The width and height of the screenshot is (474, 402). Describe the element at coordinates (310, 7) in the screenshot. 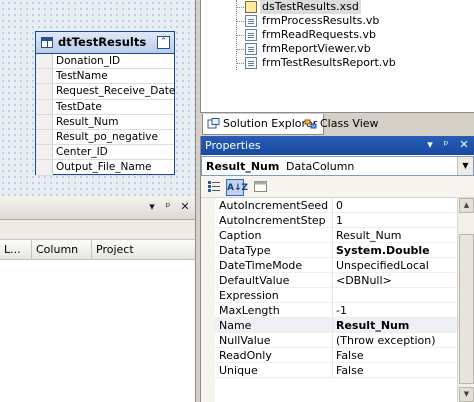

I see `solution-file-label: dsTestResults.xsd` at that location.